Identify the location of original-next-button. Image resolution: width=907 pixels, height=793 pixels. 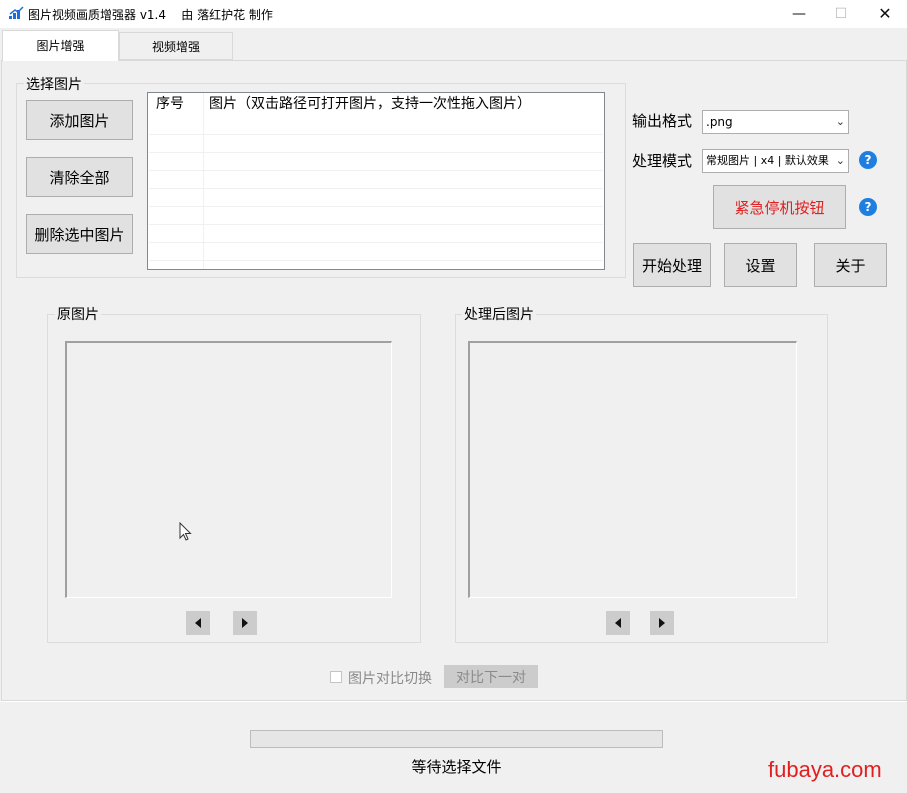
(245, 623).